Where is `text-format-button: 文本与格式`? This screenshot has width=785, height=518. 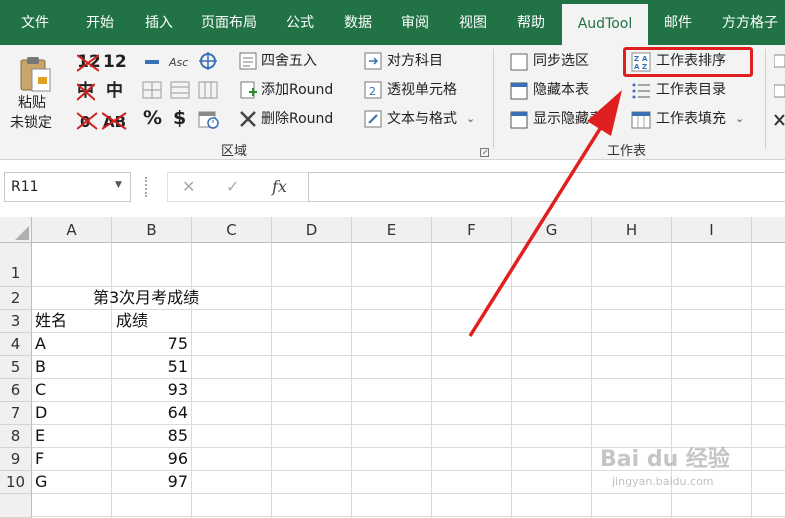
text-format-button: 文本与格式 is located at coordinates (422, 119).